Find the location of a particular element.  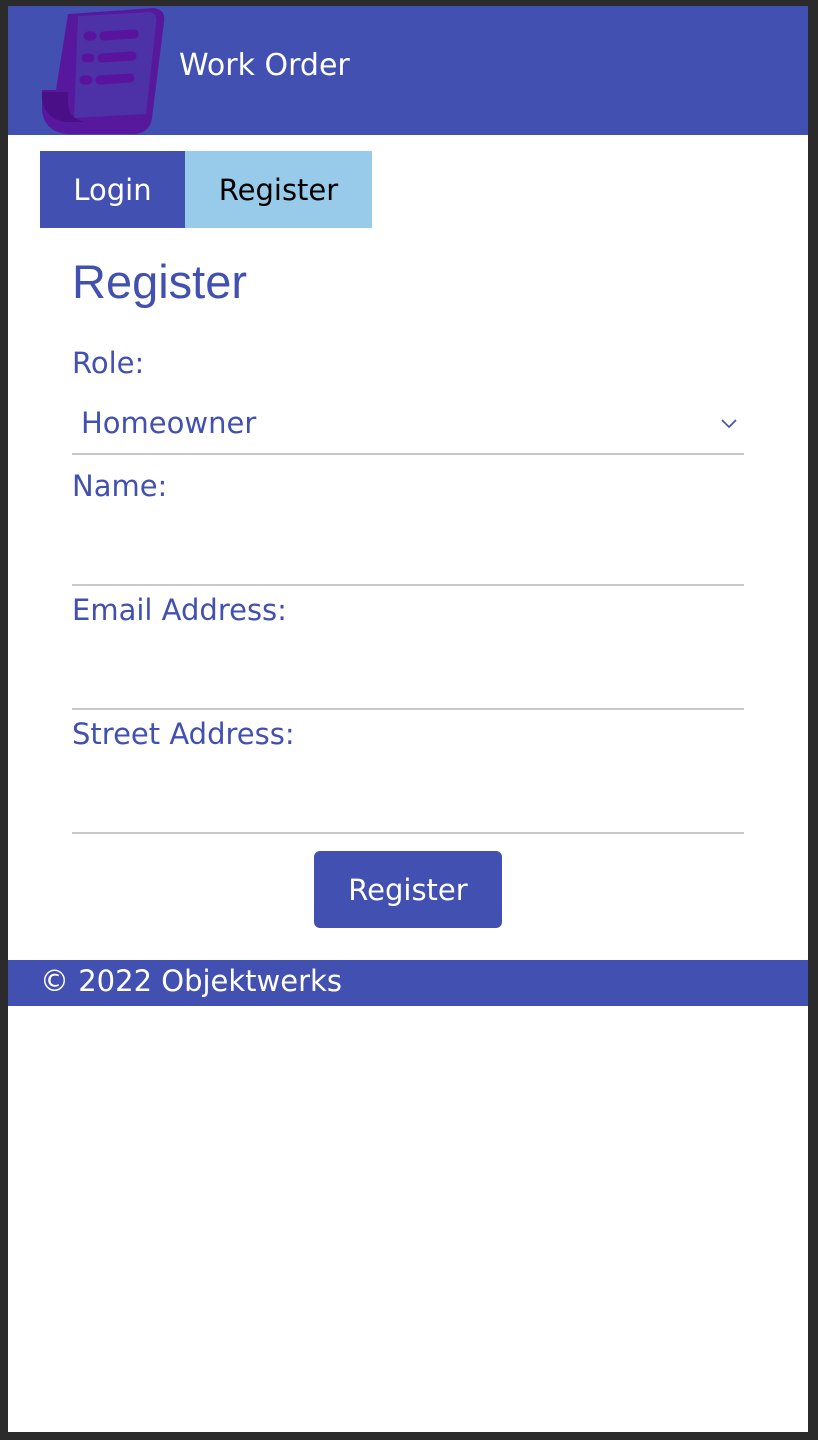

tab-register: Register is located at coordinates (278, 189).